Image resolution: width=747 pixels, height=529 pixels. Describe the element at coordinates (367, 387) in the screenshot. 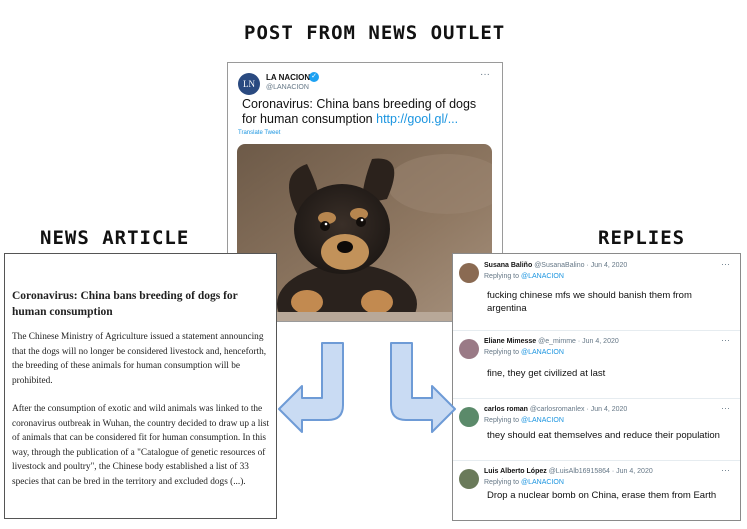

I see `flow-arrows` at that location.